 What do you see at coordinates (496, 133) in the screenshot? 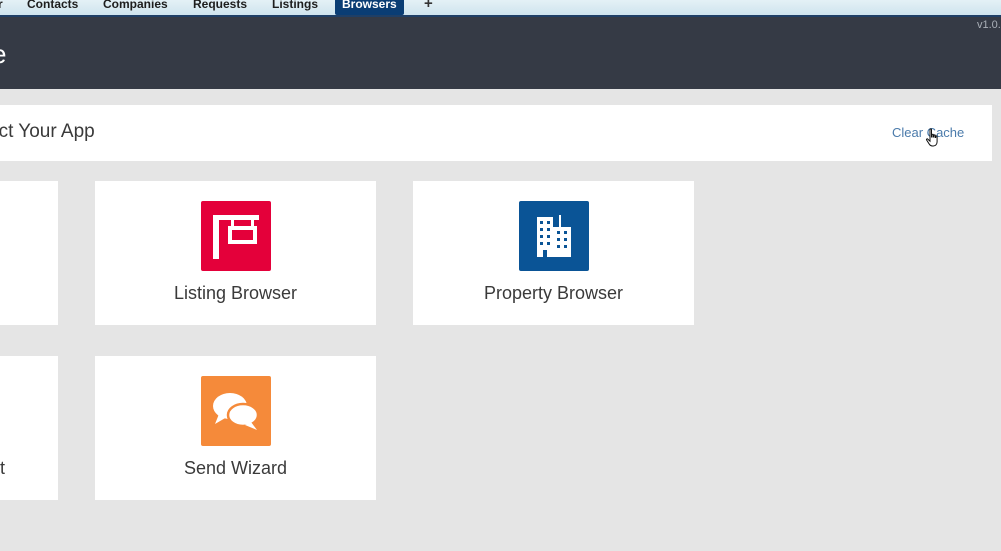
I see `select-app-bar: ect Your App Clear Cache` at bounding box center [496, 133].